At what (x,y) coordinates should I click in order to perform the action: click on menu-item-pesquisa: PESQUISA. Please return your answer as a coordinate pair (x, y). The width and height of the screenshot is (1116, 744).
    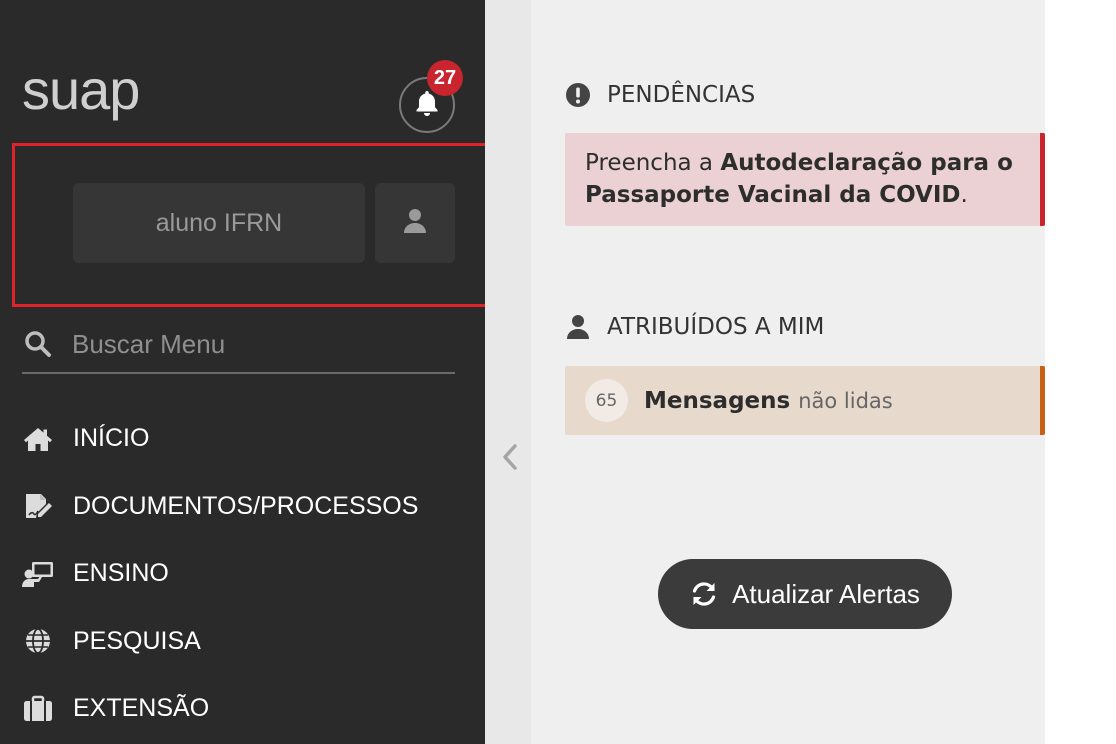
    Looking at the image, I should click on (242, 642).